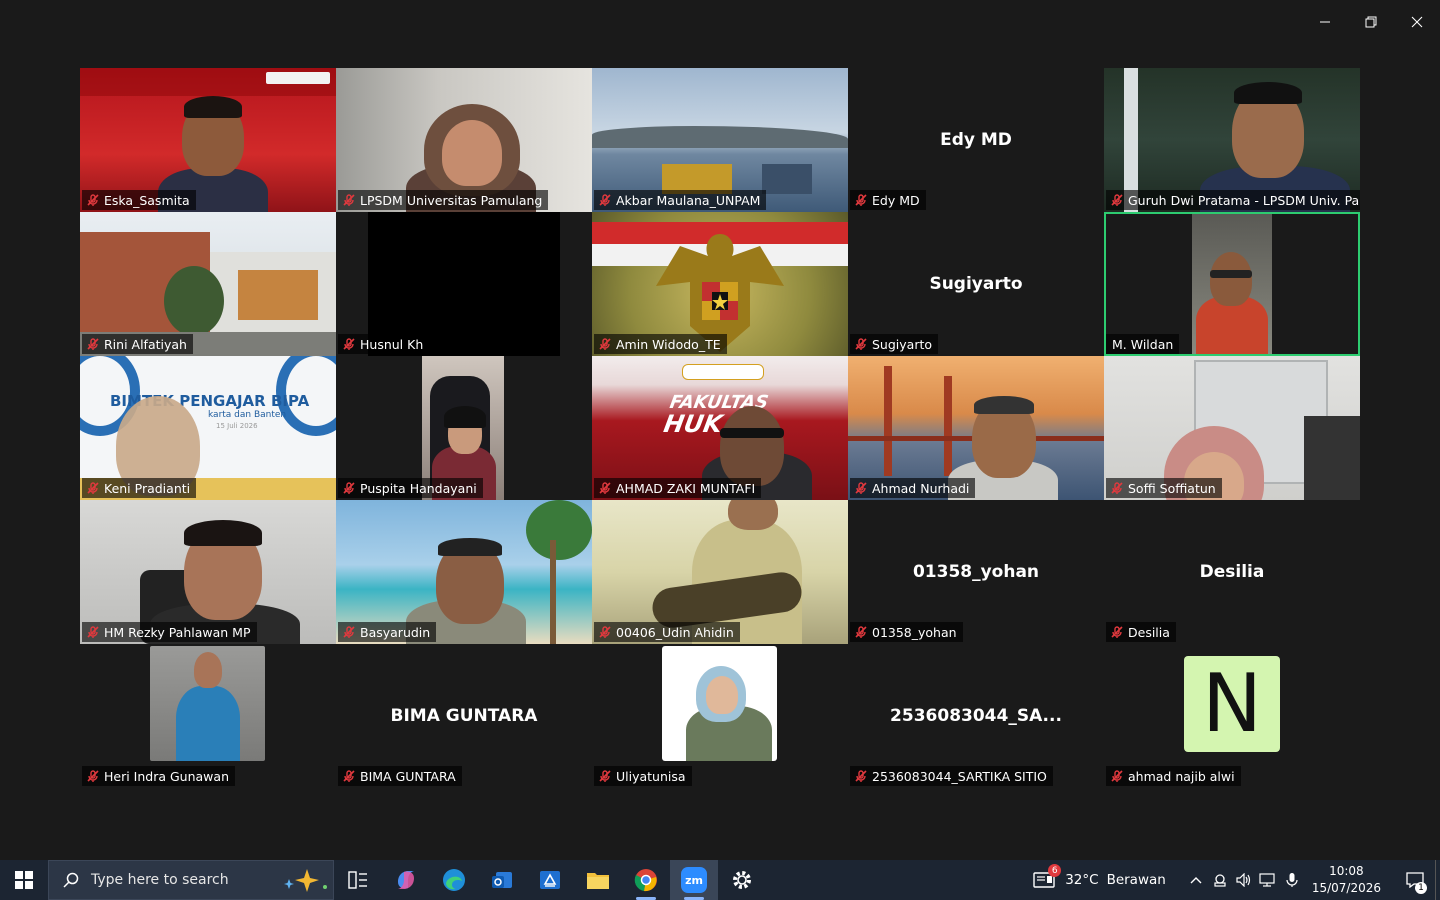  What do you see at coordinates (598, 880) in the screenshot?
I see `file-explorer-app` at bounding box center [598, 880].